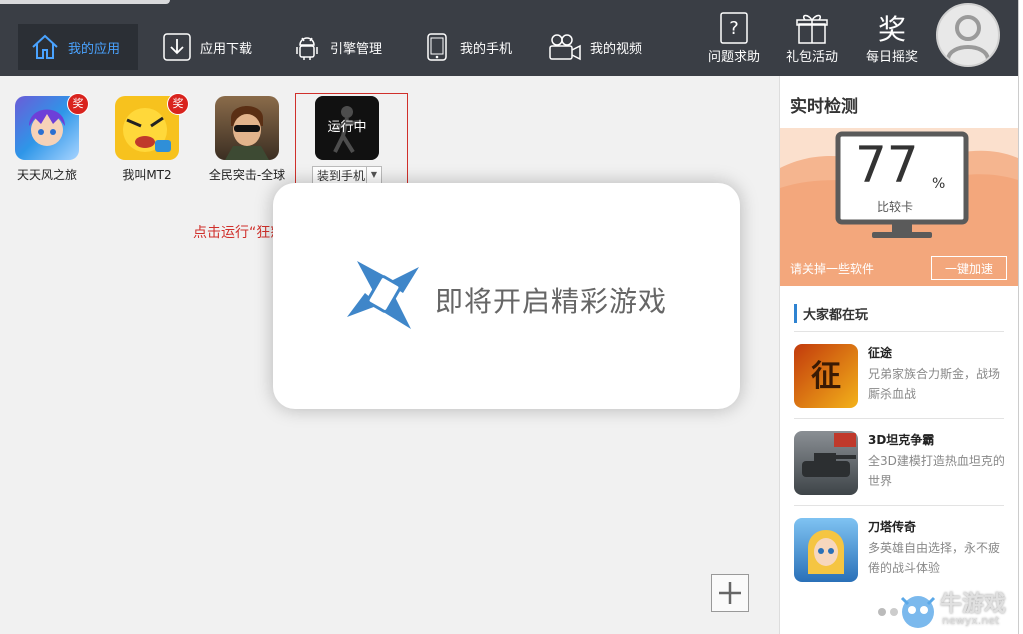 This screenshot has height=634, width=1023. What do you see at coordinates (356, 49) in the screenshot?
I see `nav-label: 引擎管理` at bounding box center [356, 49].